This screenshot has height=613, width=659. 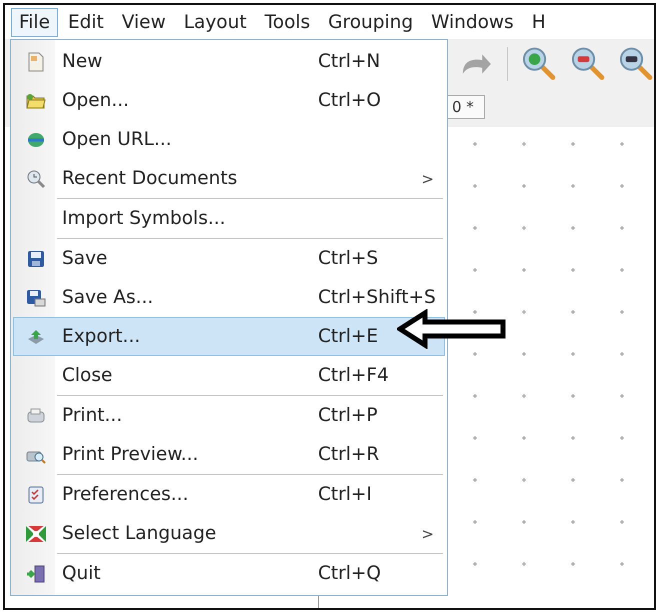 What do you see at coordinates (539, 22) in the screenshot?
I see `menu-bar-item: H` at bounding box center [539, 22].